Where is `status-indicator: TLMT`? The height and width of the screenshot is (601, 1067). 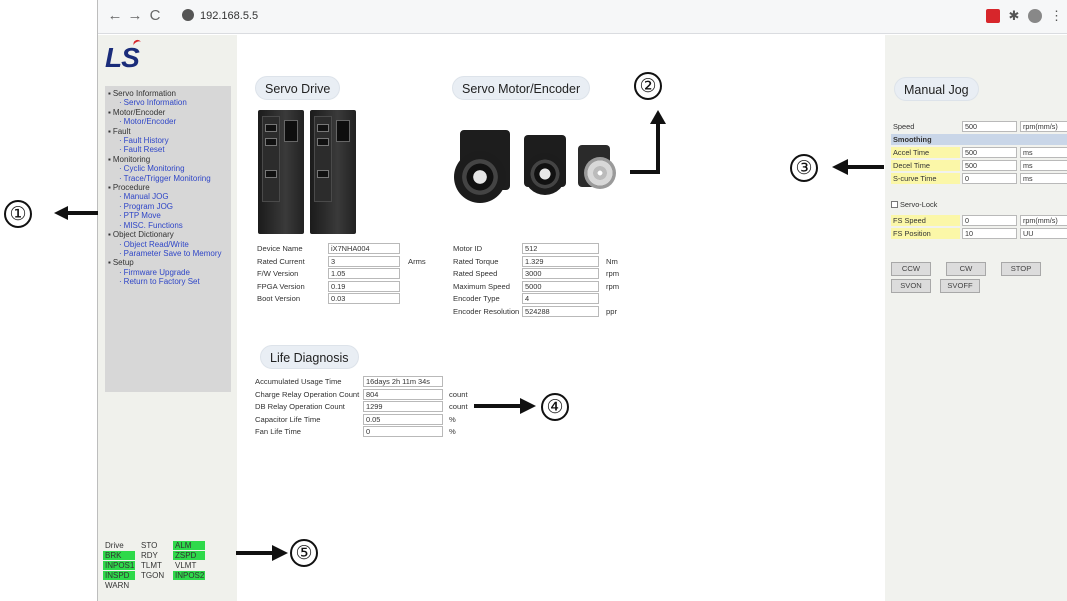
status-indicator: TLMT is located at coordinates (151, 565).